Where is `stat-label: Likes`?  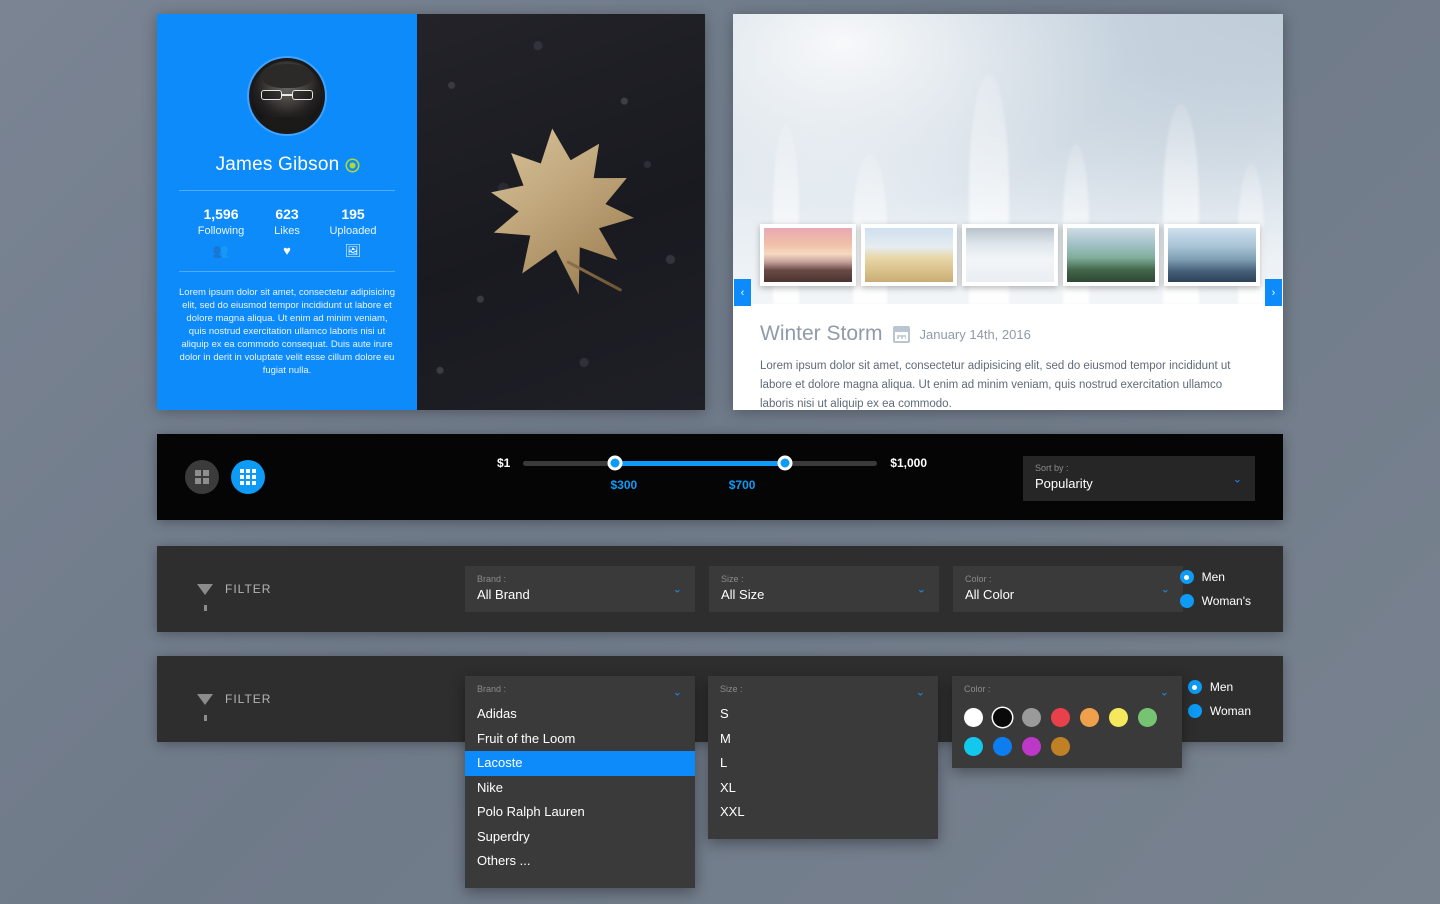
stat-label: Likes is located at coordinates (287, 231).